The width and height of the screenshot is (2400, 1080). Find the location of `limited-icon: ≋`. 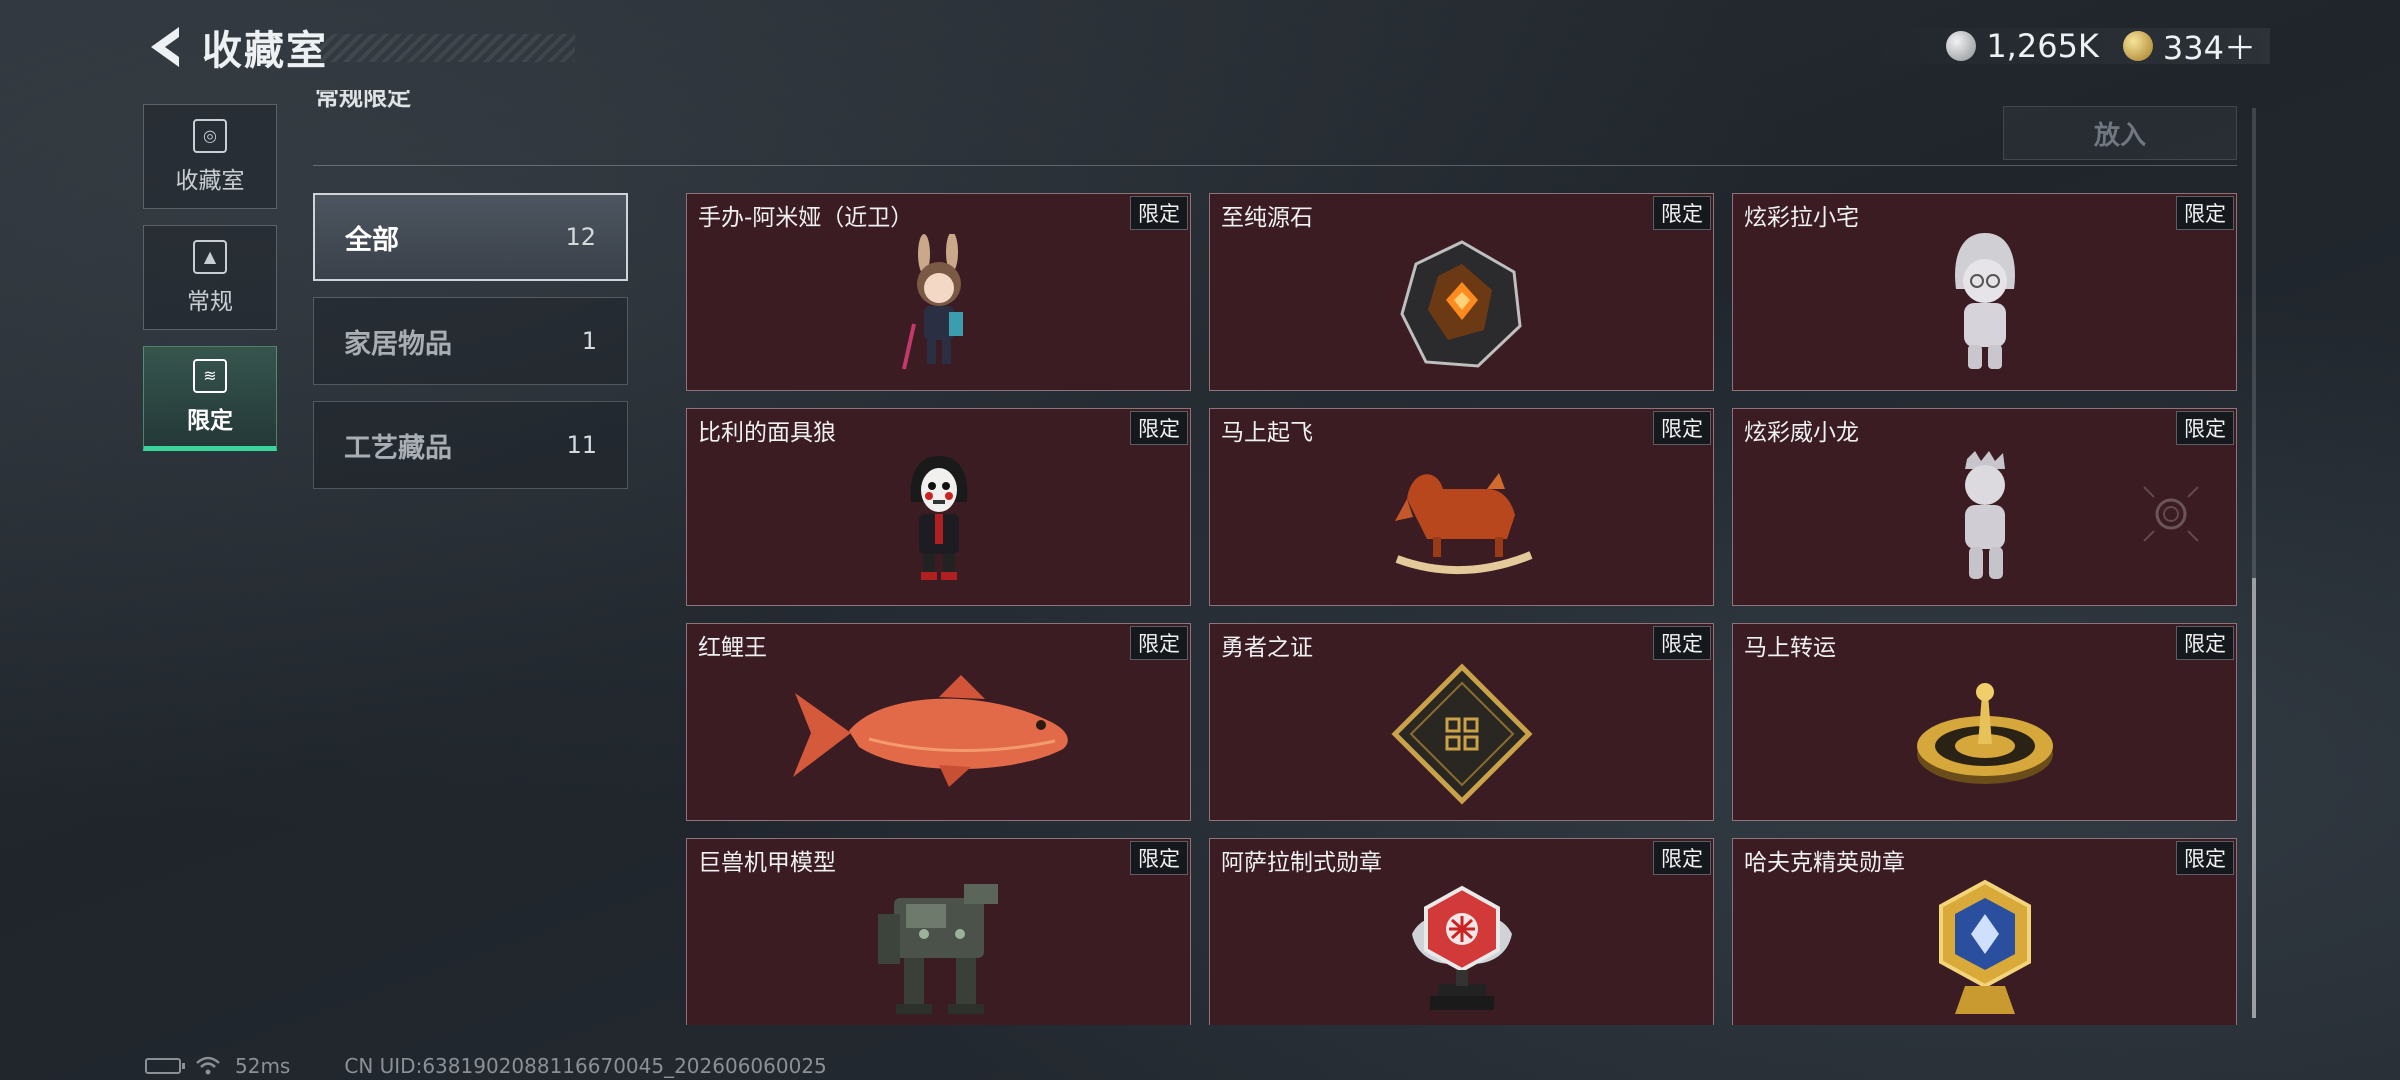

limited-icon: ≋ is located at coordinates (210, 375).